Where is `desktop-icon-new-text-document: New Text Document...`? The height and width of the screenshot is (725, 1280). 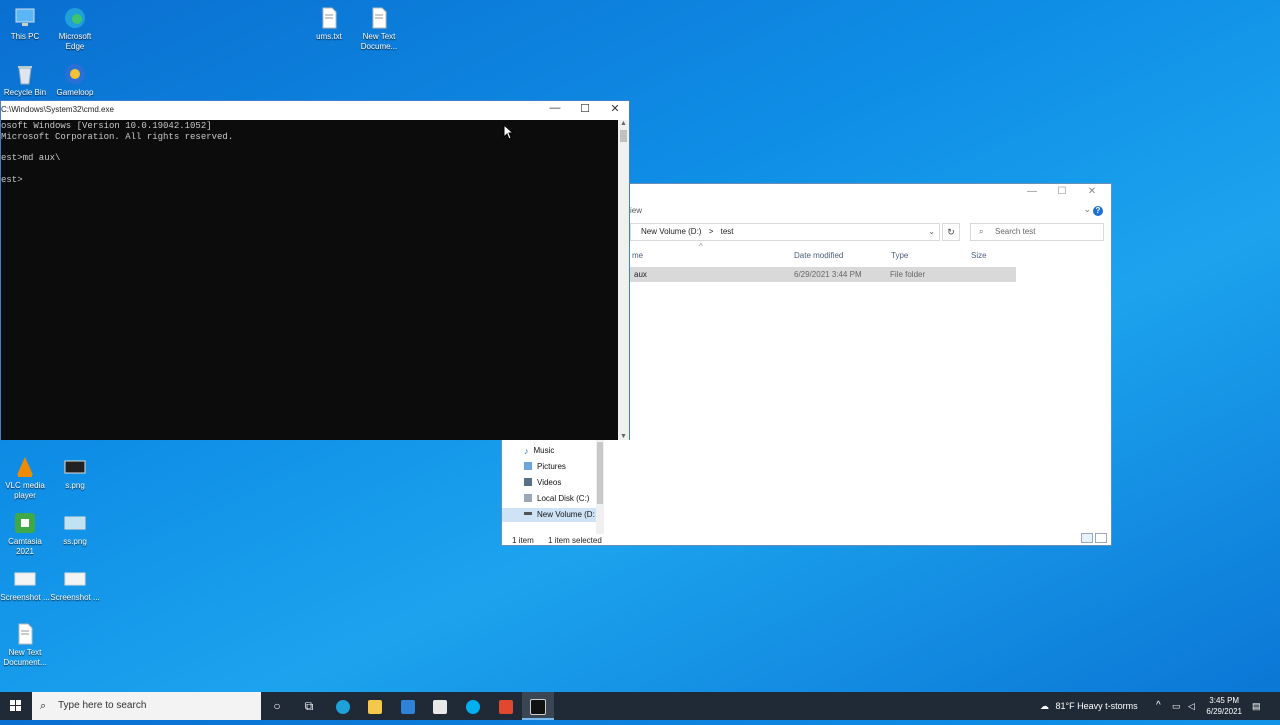
desktop-icon-new-text-document: New Text Document... is located at coordinates (25, 645).